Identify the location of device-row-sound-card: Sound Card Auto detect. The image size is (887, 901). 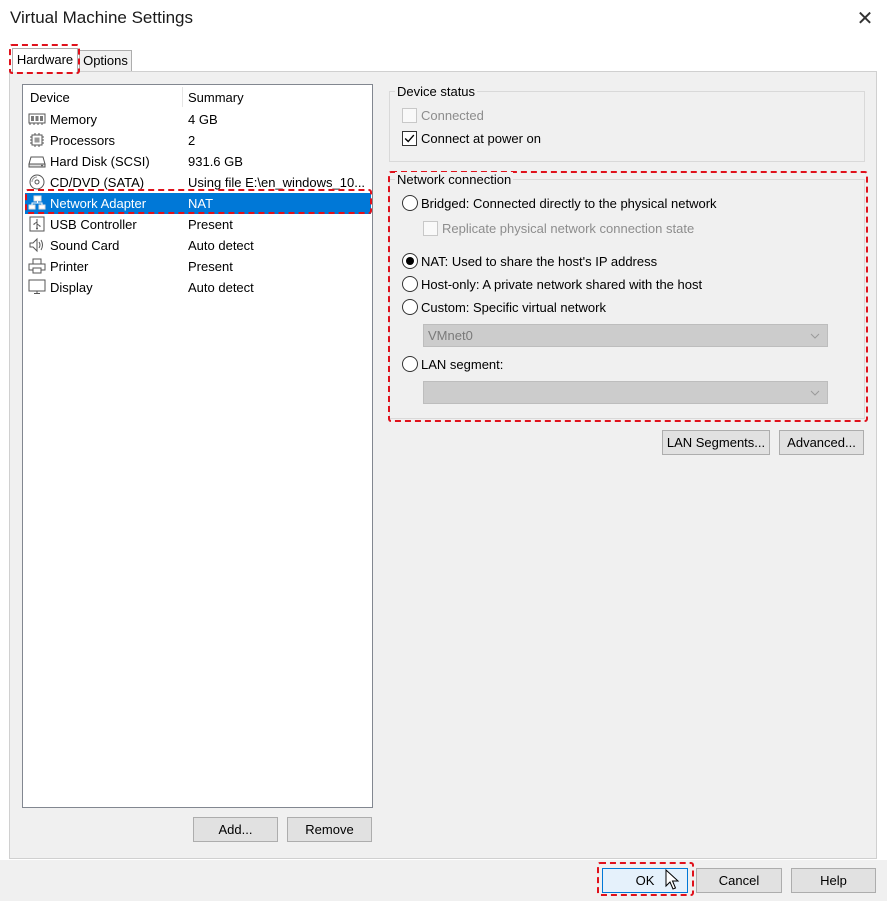
(198, 245).